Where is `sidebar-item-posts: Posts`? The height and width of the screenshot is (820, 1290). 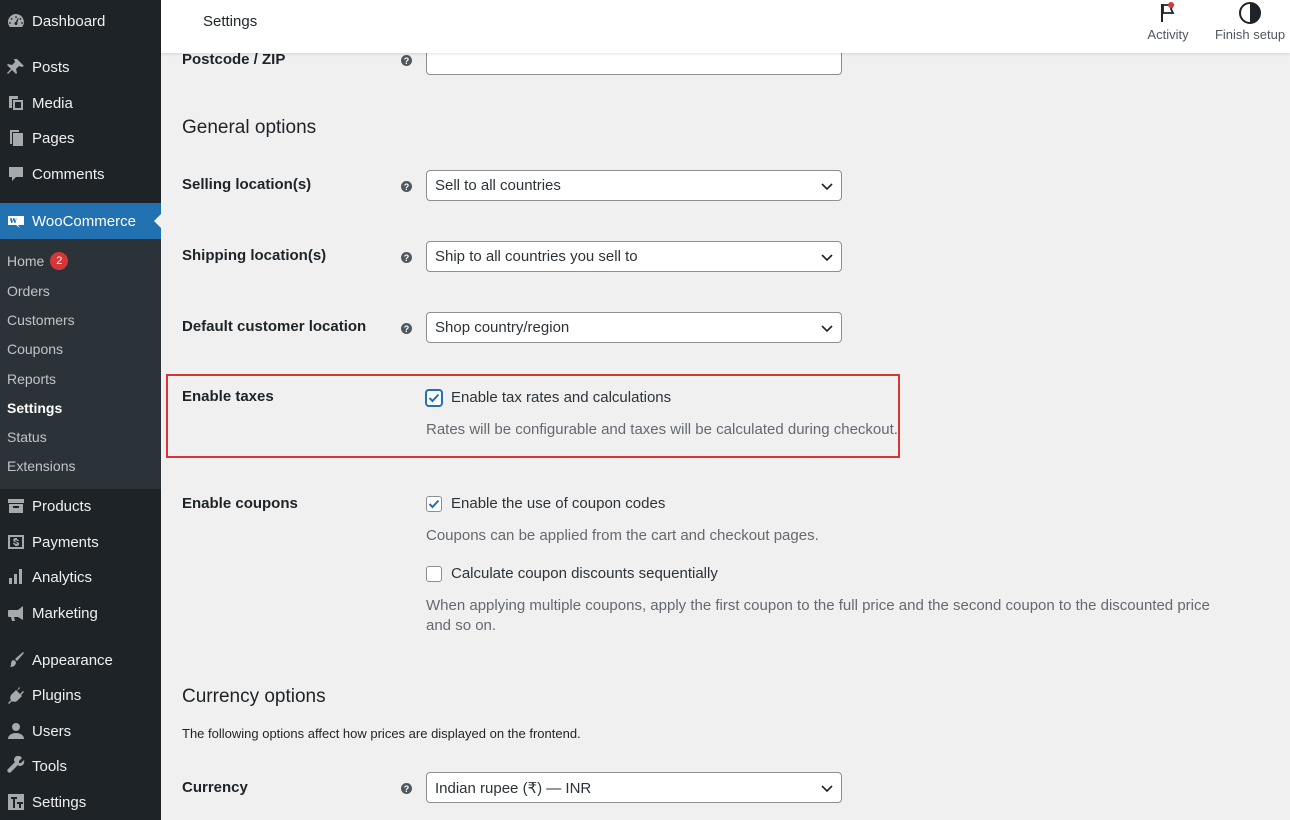 sidebar-item-posts: Posts is located at coordinates (80, 67).